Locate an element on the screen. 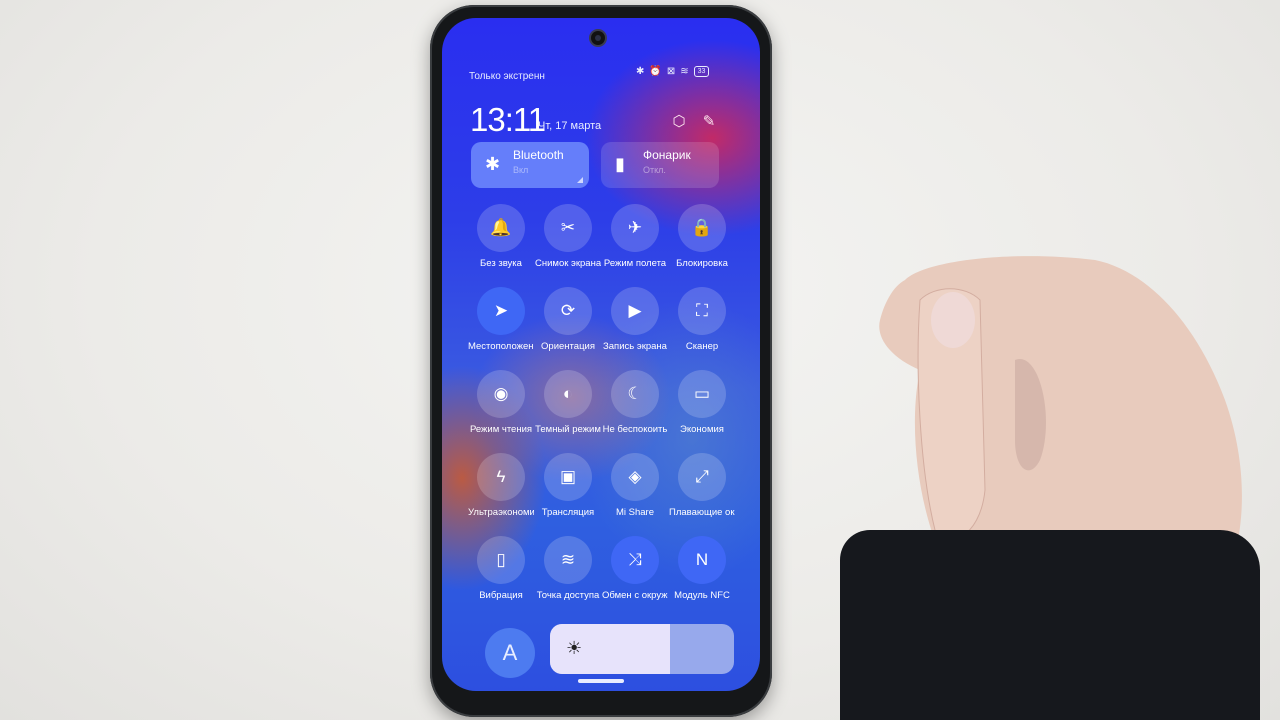 The image size is (1280, 720). toggle-icon: 🔔 is located at coordinates (501, 228).